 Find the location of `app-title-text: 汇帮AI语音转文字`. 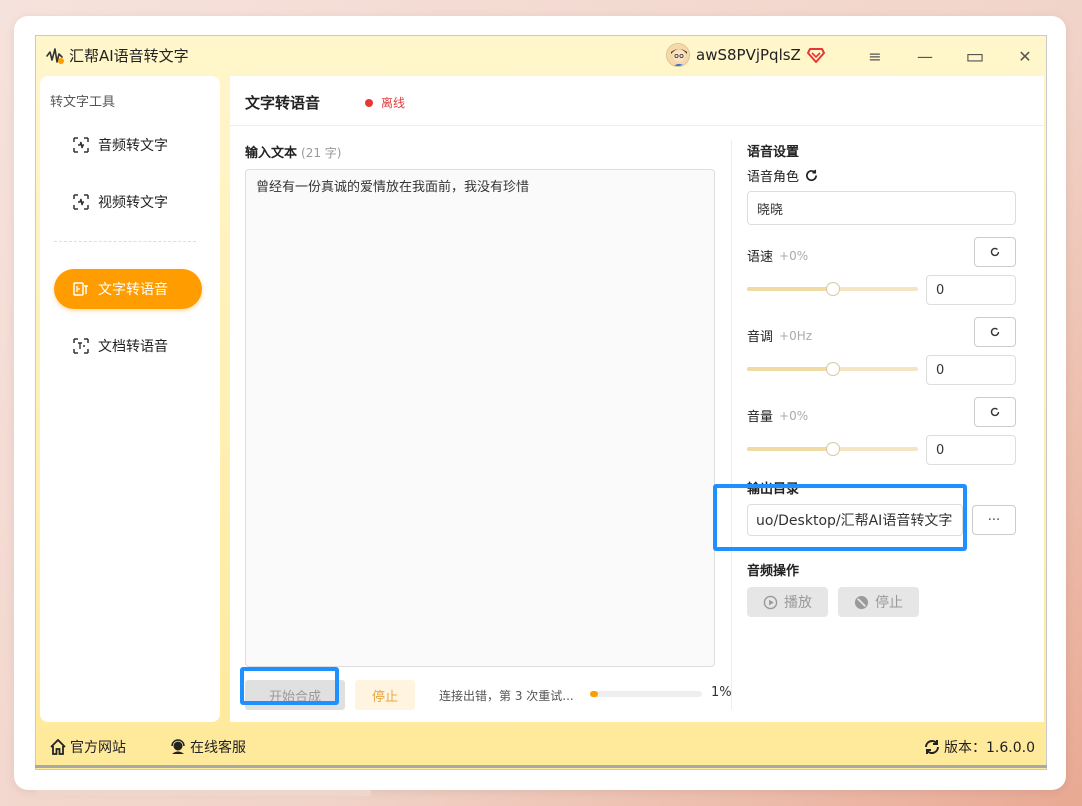

app-title-text: 汇帮AI语音转文字 is located at coordinates (129, 56).